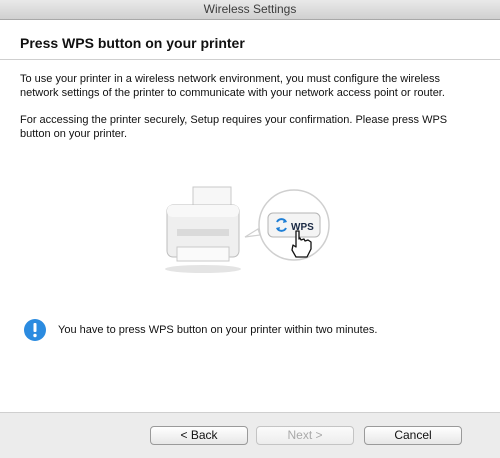 The width and height of the screenshot is (500, 458). I want to click on next-button: Next >, so click(305, 435).